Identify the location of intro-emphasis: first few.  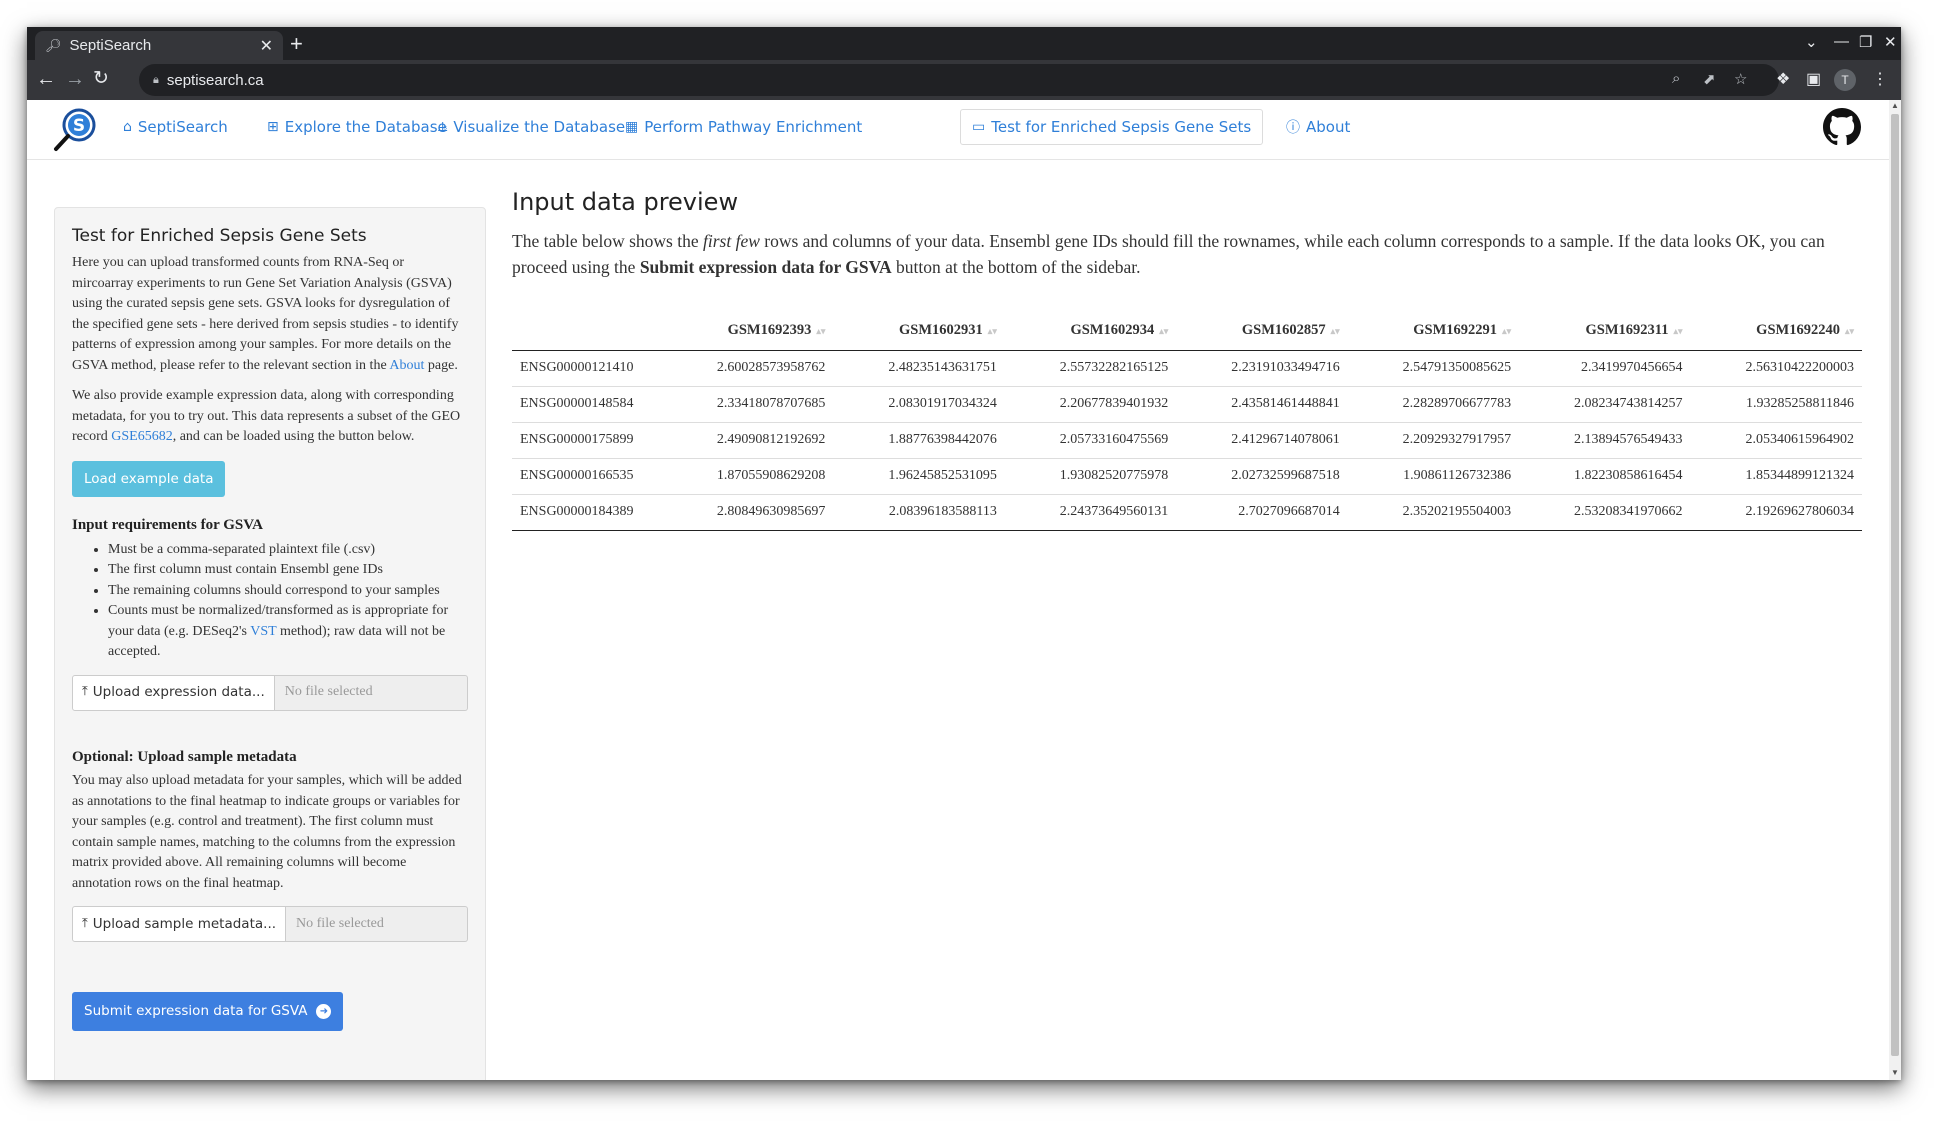
(731, 241).